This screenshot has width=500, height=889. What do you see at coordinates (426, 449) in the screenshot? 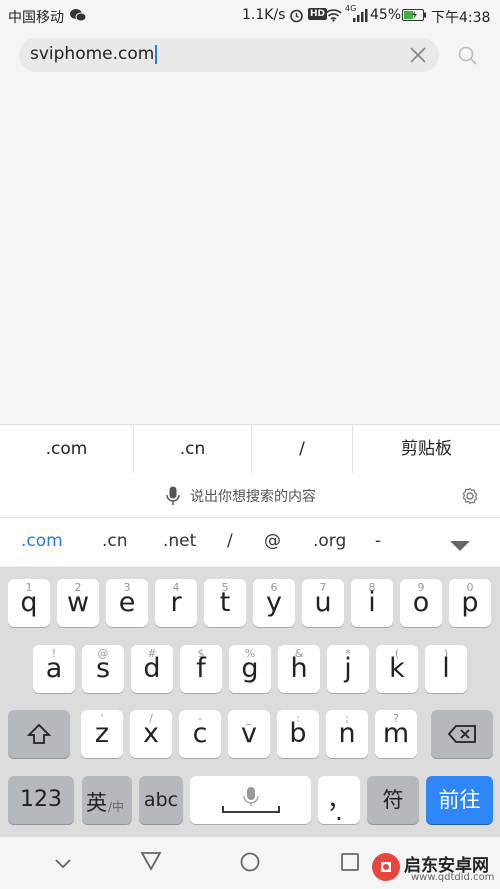
I see `clipboard-button: 剪贴板` at bounding box center [426, 449].